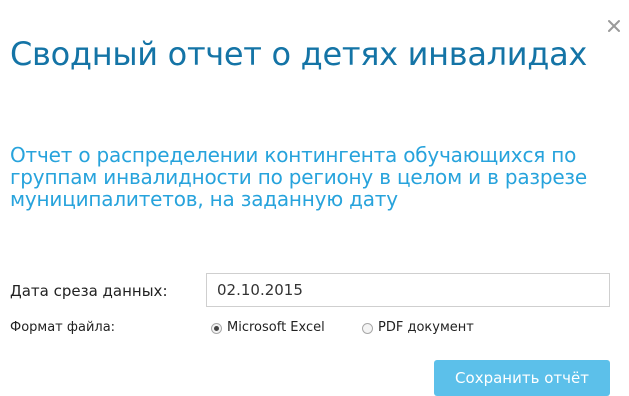 The height and width of the screenshot is (396, 629). I want to click on format-label: Формат файла:, so click(63, 327).